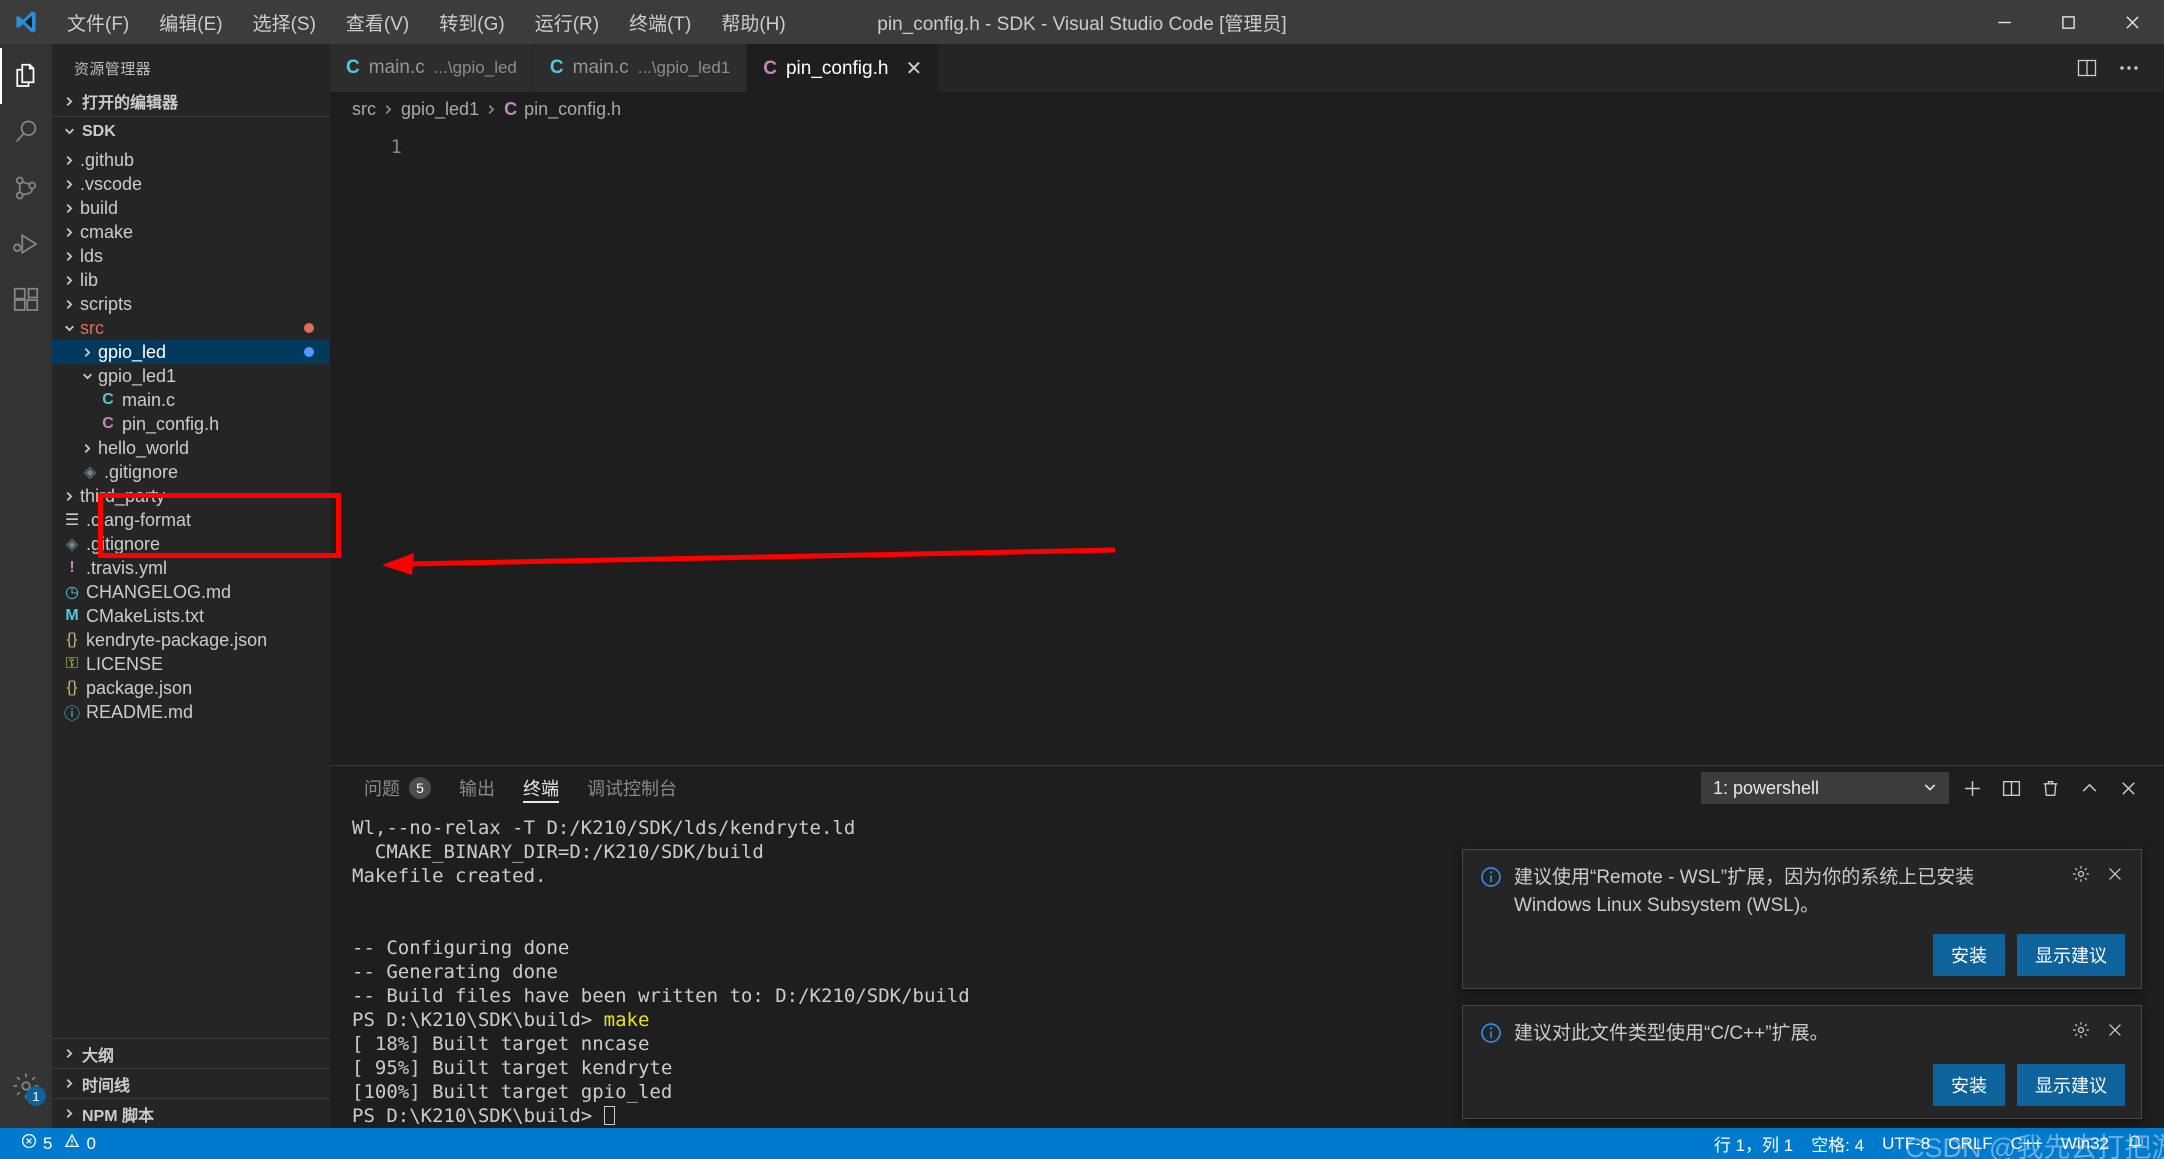 The image size is (2164, 1159). I want to click on activity-extensions-icon, so click(26, 300).